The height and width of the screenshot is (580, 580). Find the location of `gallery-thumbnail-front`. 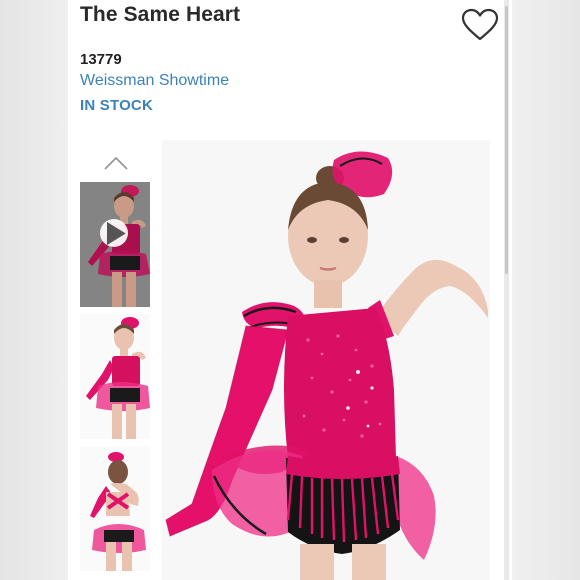

gallery-thumbnail-front is located at coordinates (115, 376).